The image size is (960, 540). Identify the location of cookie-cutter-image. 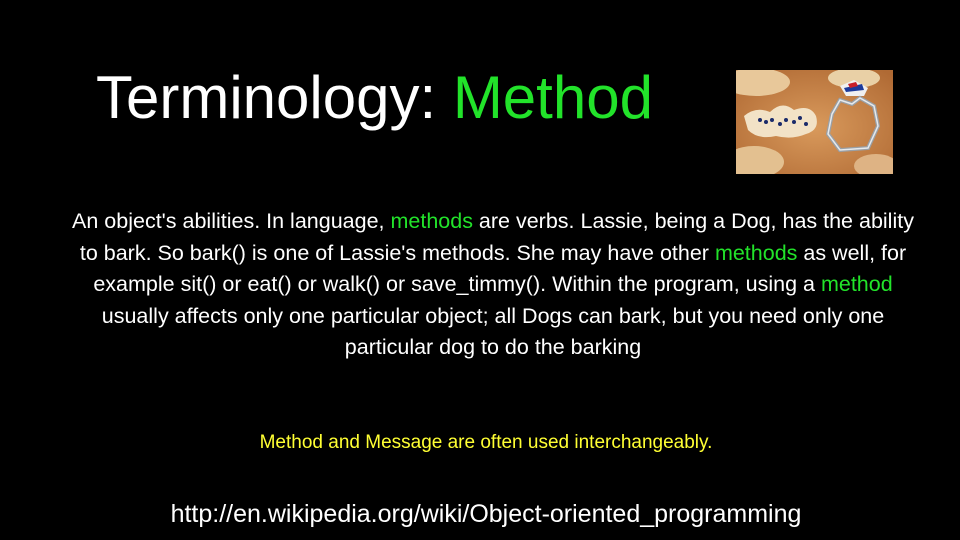
(814, 122).